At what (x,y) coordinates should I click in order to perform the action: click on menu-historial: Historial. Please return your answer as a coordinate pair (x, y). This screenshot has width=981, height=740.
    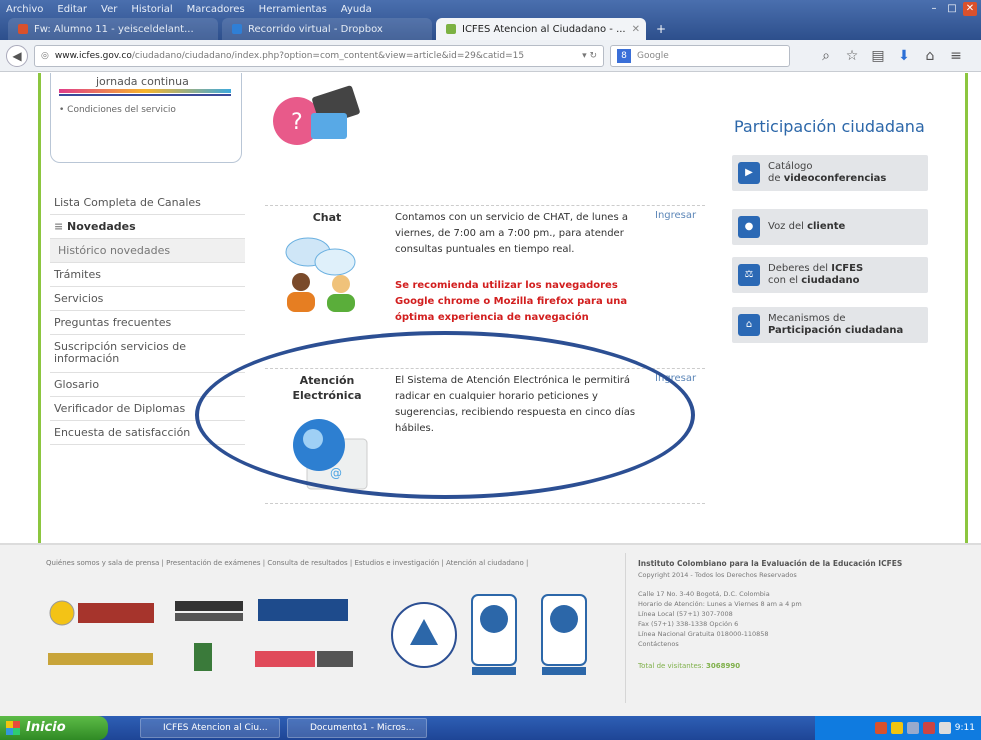
    Looking at the image, I should click on (151, 11).